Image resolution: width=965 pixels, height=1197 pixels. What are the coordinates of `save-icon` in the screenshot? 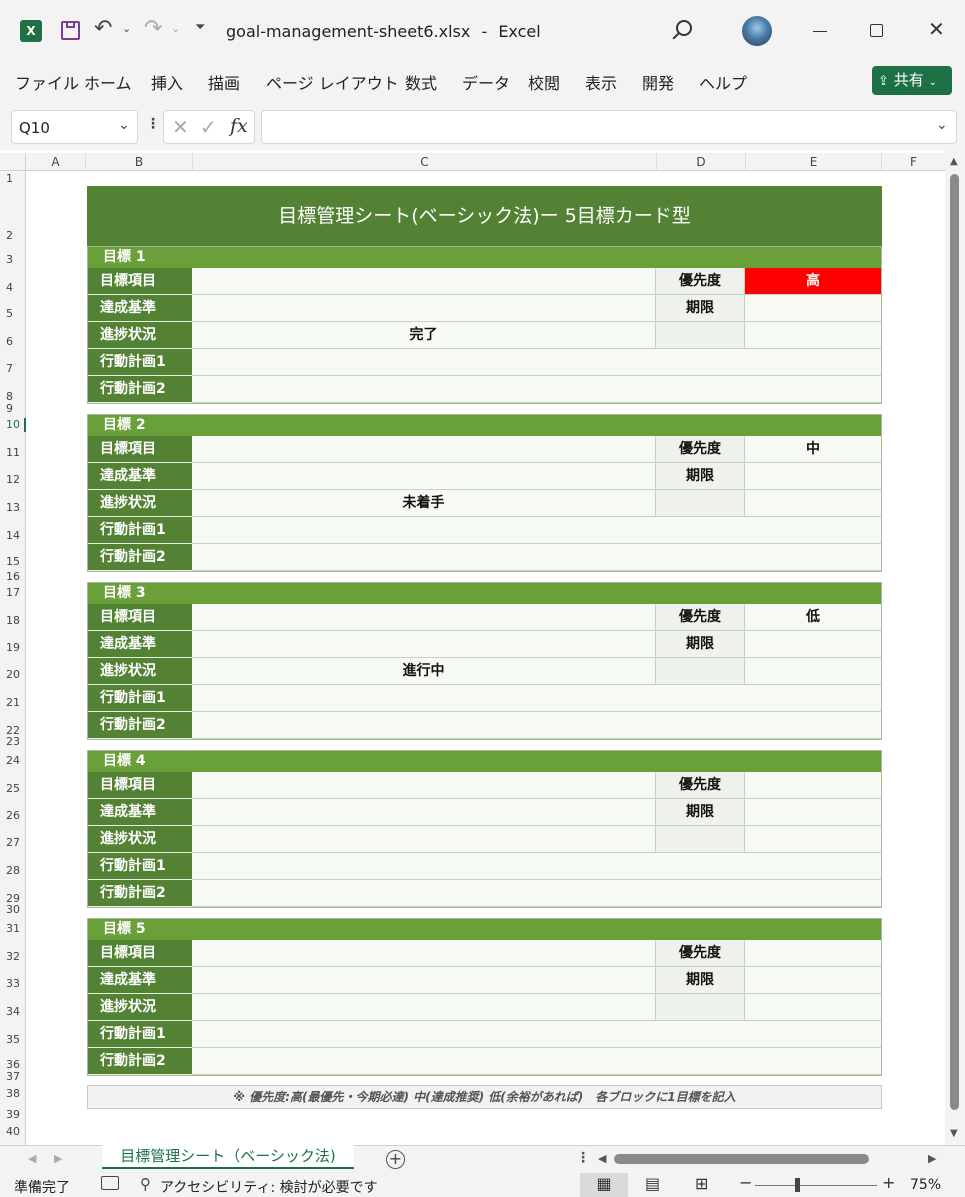 It's located at (70, 30).